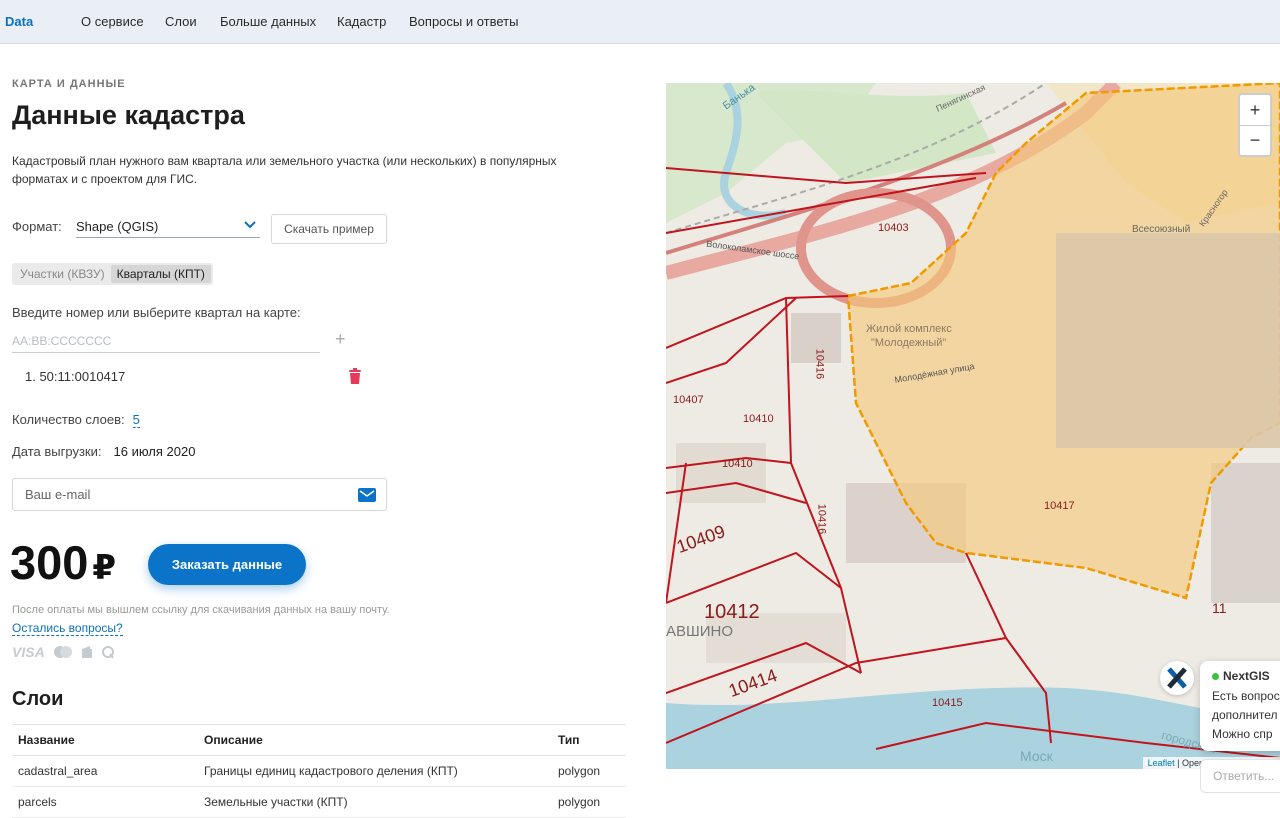  Describe the element at coordinates (361, 21) in the screenshot. I see `nav-link-cadastre: Кадастр` at that location.